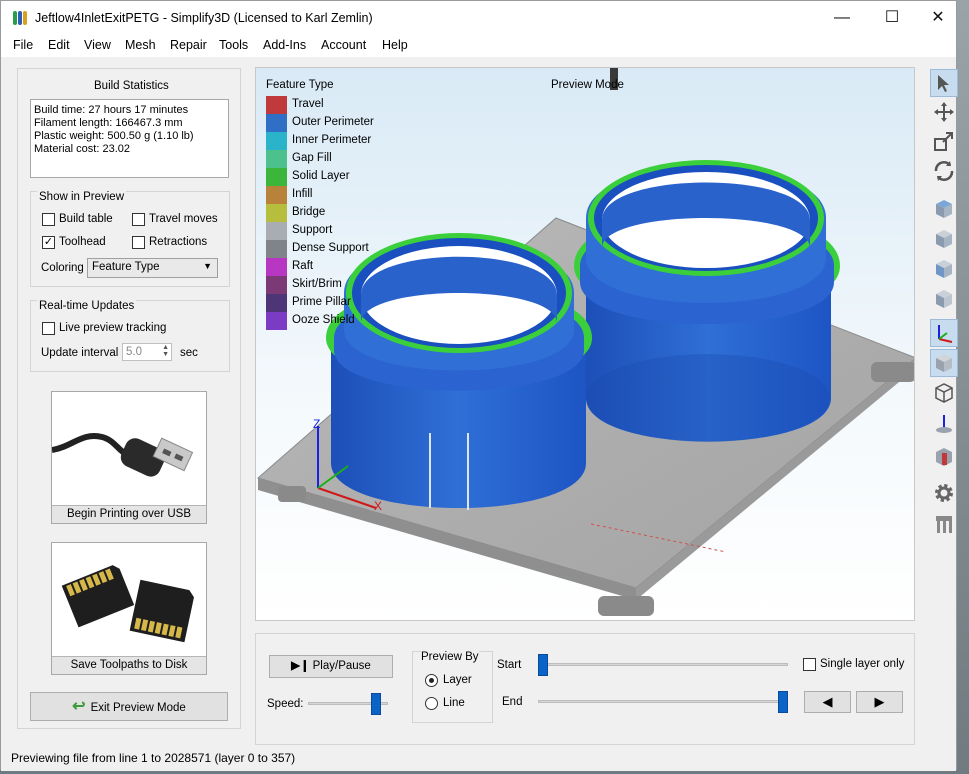  Describe the element at coordinates (140, 45) in the screenshot. I see `menu-mesh: Mesh` at that location.